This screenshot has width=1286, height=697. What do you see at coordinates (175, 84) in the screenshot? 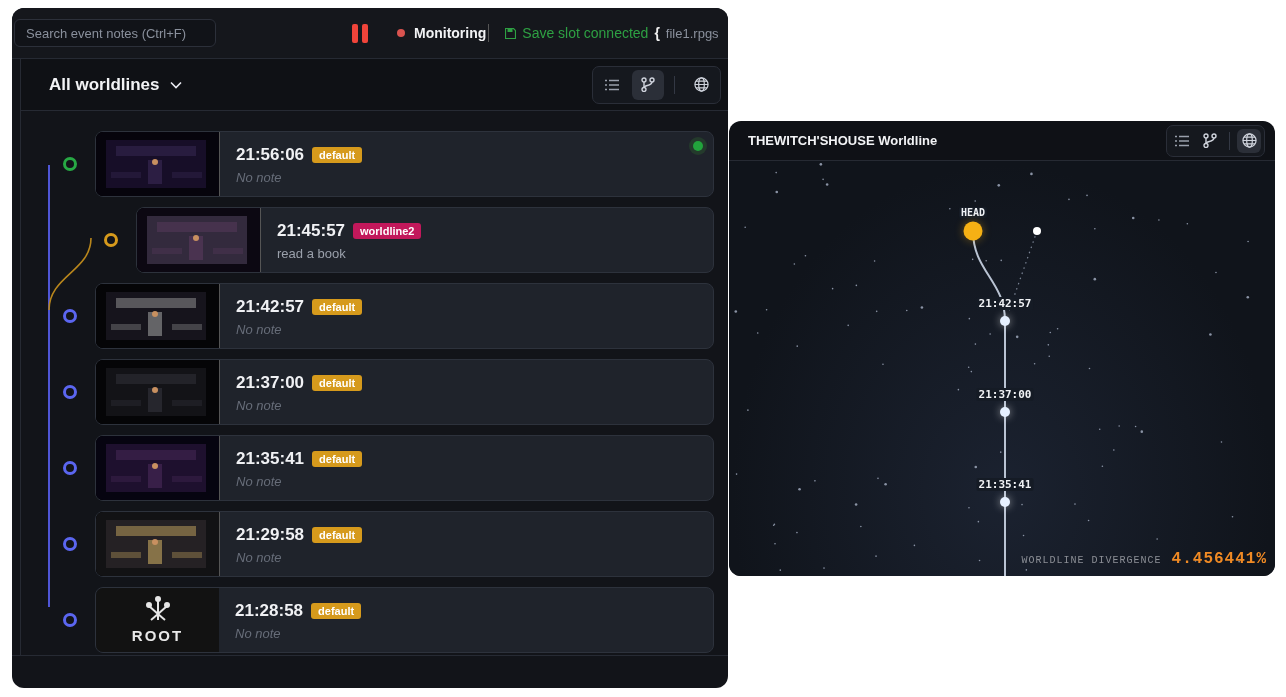
I see `chevron-down-icon` at bounding box center [175, 84].